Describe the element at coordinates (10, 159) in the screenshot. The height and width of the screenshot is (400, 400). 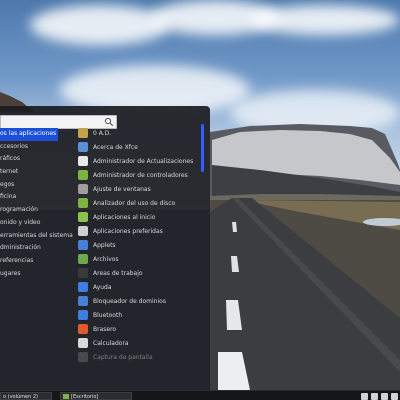
I see `category-label: ráficos` at that location.